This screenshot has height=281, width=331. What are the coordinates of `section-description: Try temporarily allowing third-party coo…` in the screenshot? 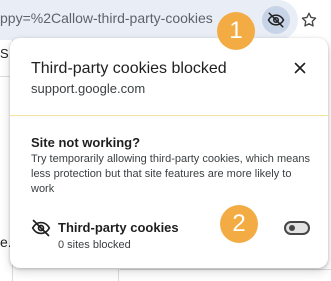 It's located at (170, 174).